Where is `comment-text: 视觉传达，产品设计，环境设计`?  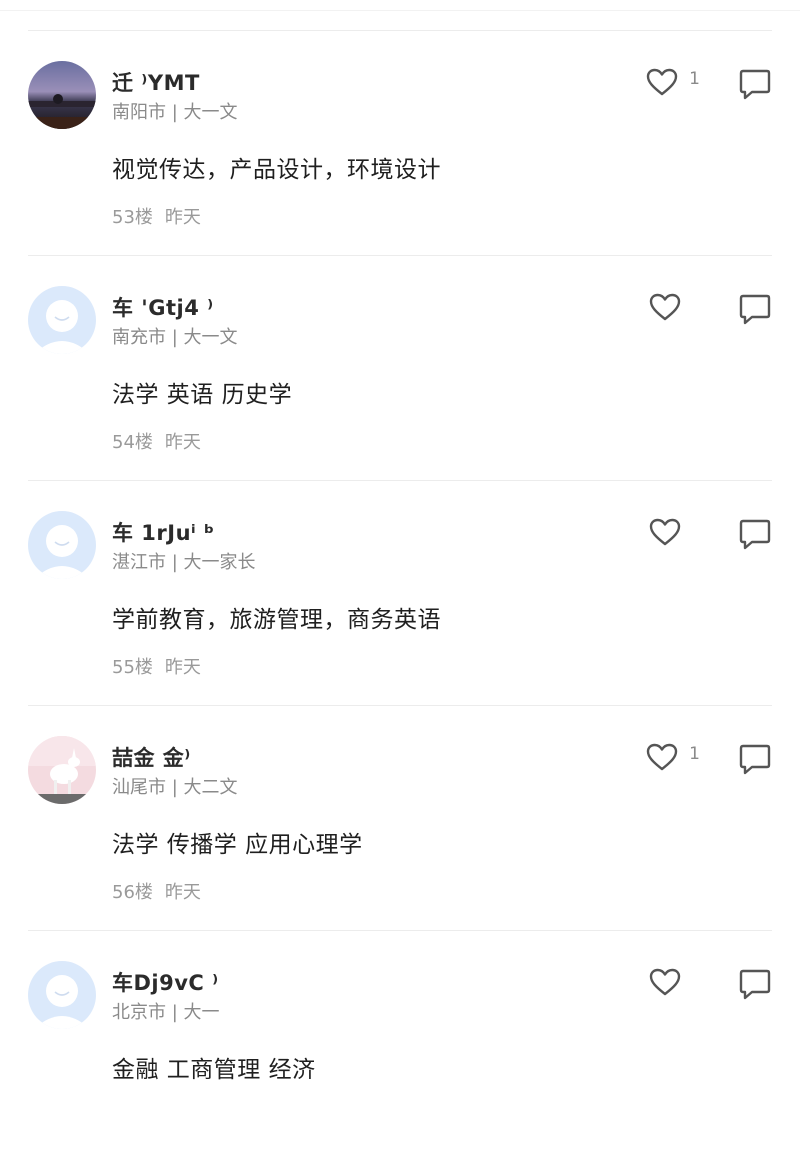 comment-text: 视觉传达，产品设计，环境设计 is located at coordinates (276, 170).